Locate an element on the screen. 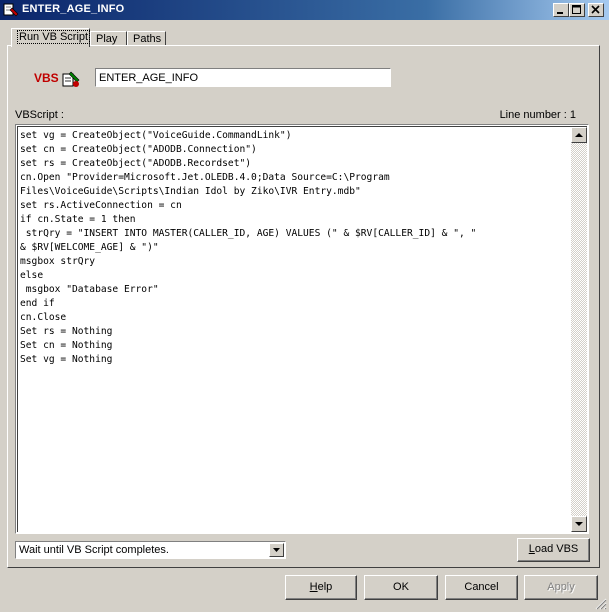 This screenshot has width=609, height=612. minimize-icon is located at coordinates (560, 13).